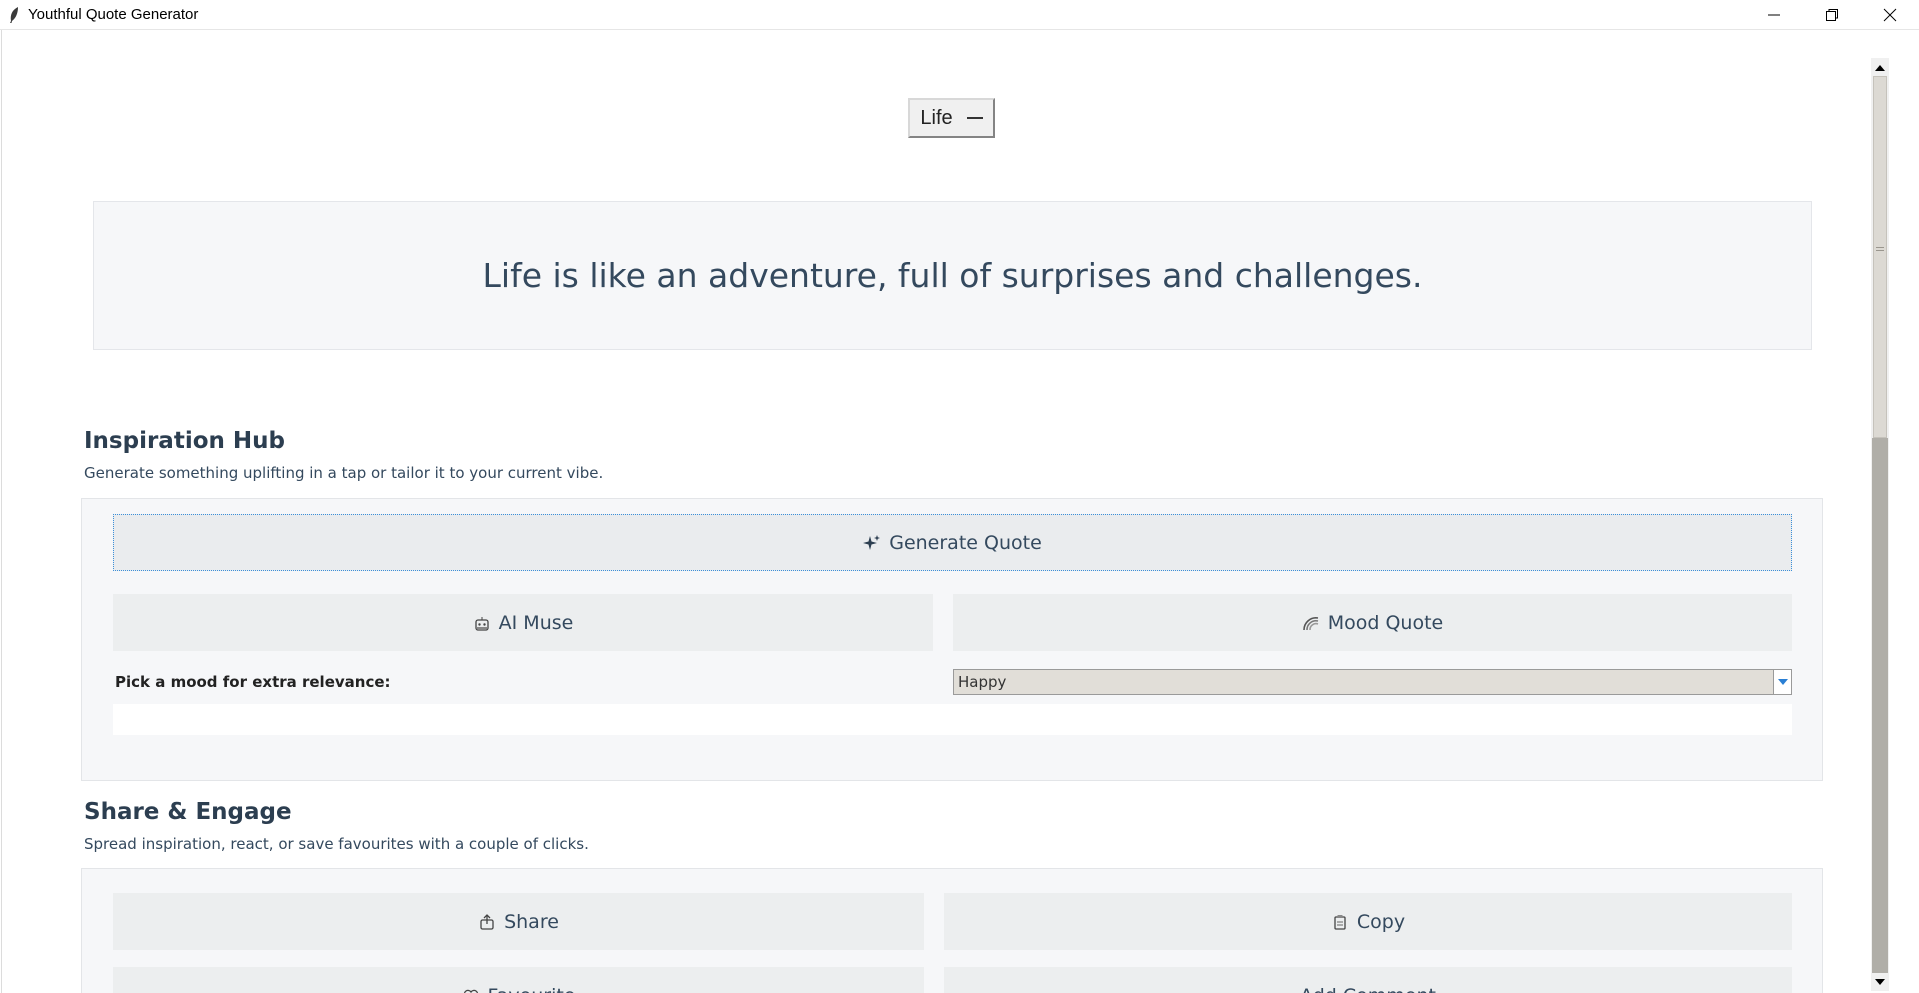 This screenshot has width=1919, height=993. Describe the element at coordinates (952, 719) in the screenshot. I see `mood-result-area` at that location.